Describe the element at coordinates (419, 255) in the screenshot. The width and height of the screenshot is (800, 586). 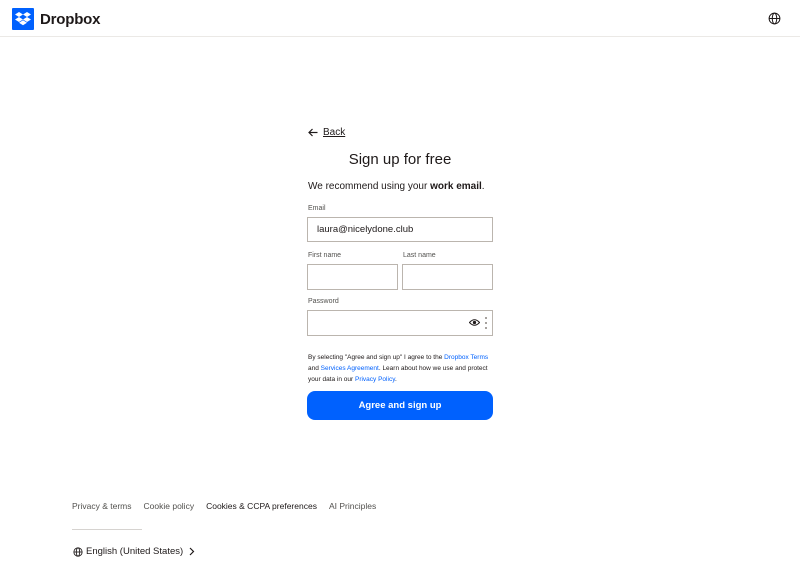
I see `last-name-label: Last name` at that location.